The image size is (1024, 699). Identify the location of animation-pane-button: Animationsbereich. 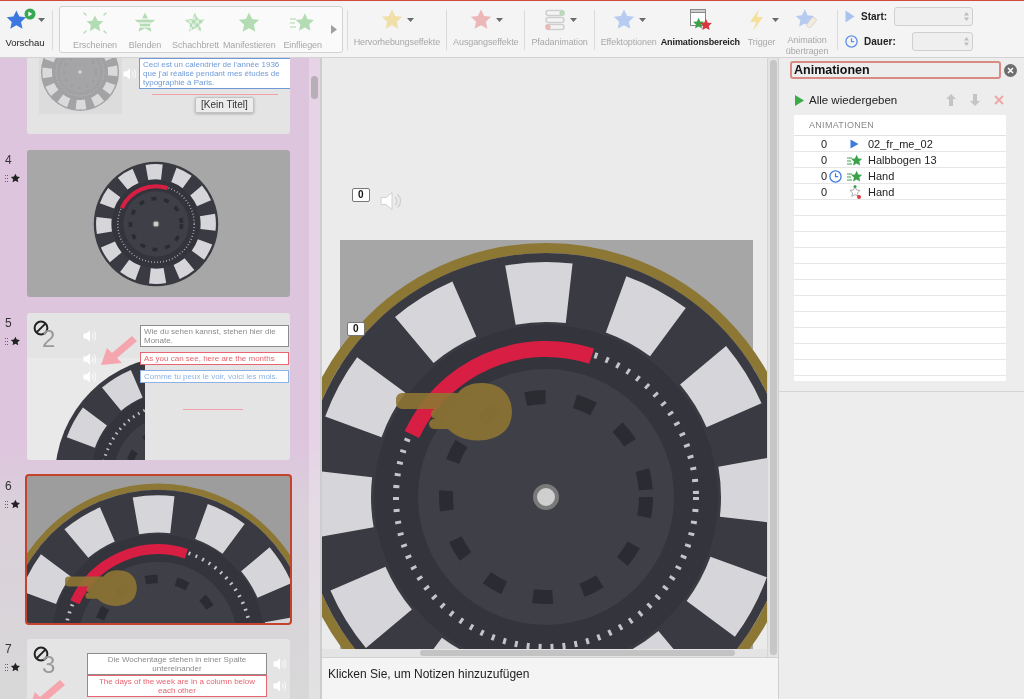
(700, 29).